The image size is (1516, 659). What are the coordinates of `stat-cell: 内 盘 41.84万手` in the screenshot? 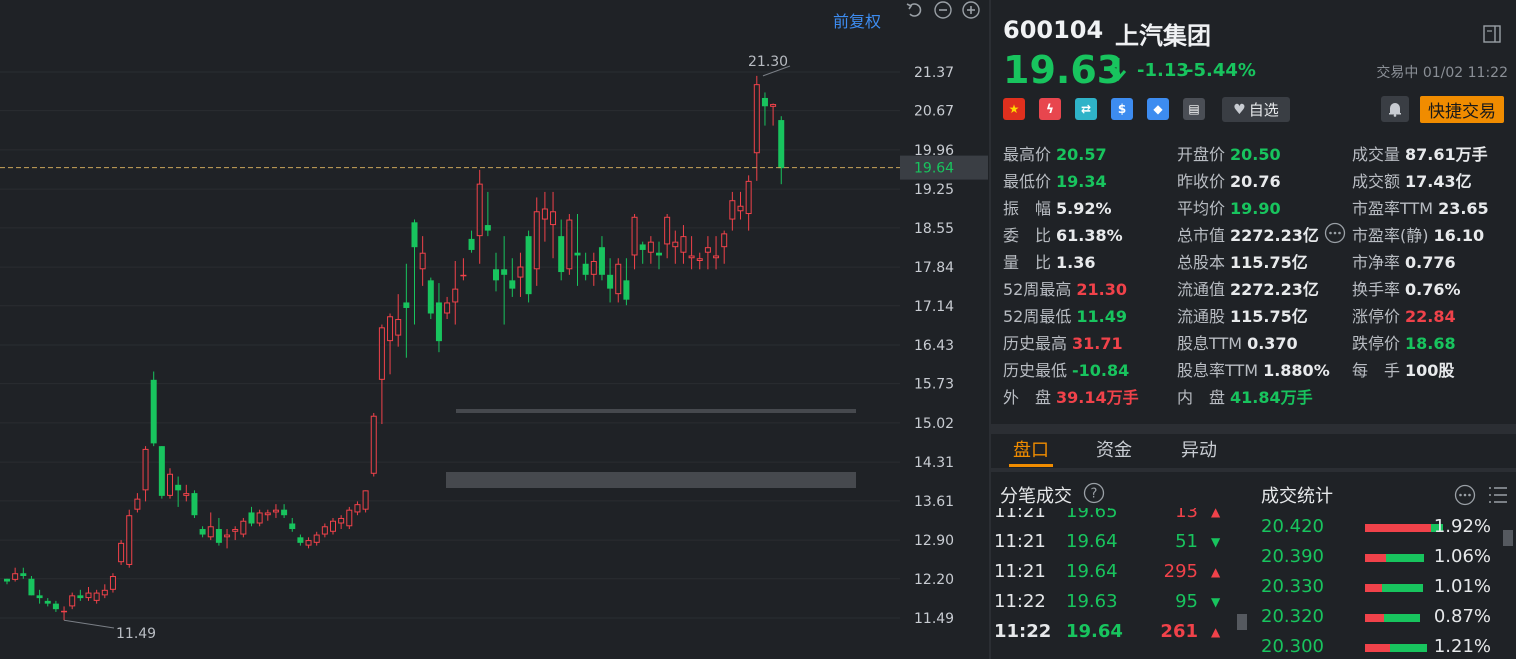 It's located at (1245, 396).